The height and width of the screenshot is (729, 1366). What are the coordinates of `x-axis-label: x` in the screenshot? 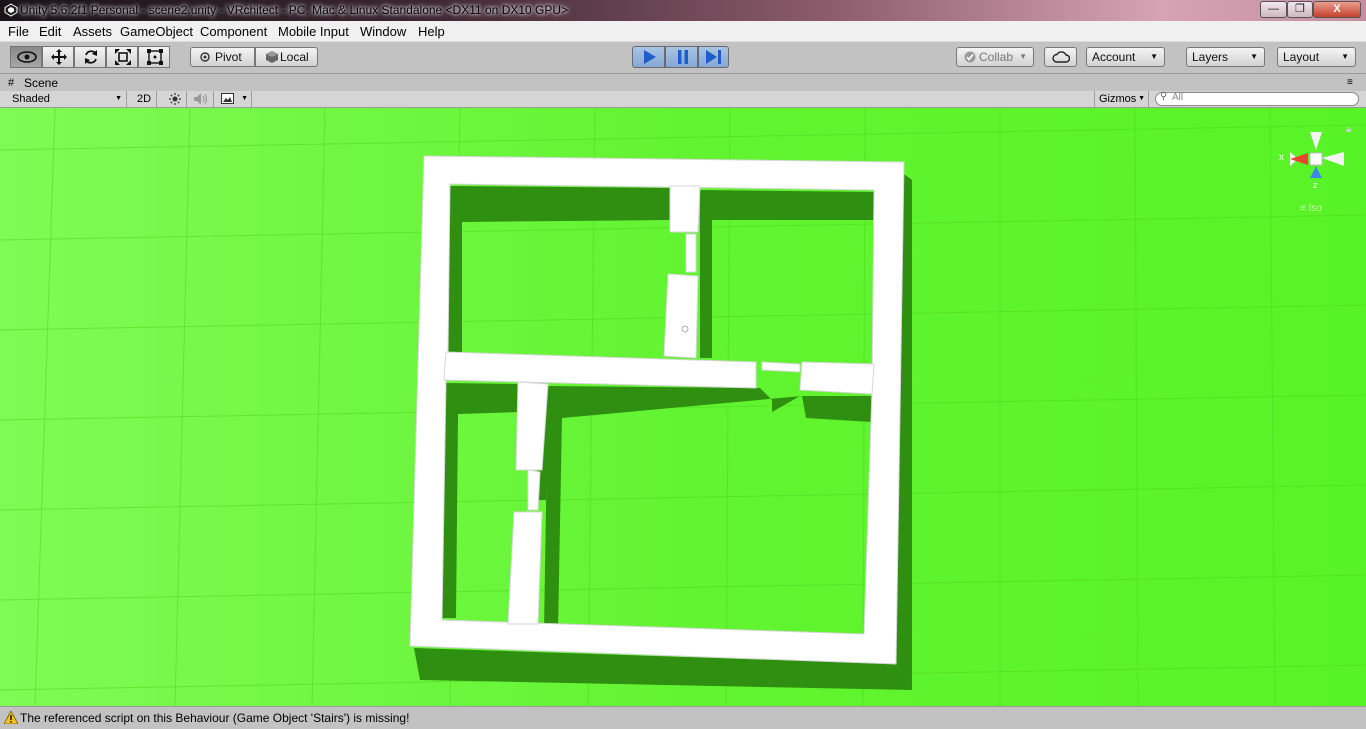 It's located at (1281, 157).